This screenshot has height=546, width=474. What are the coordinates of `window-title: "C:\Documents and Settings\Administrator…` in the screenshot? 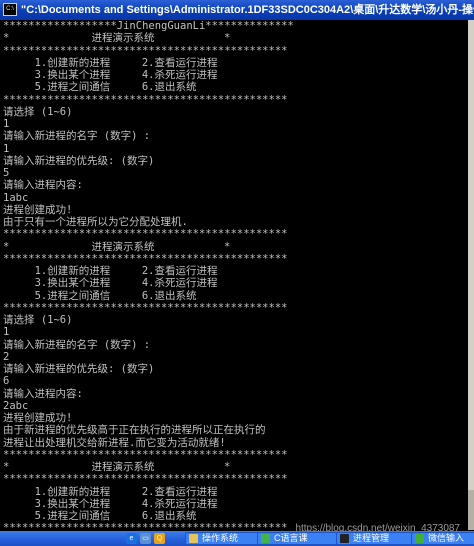 It's located at (247, 10).